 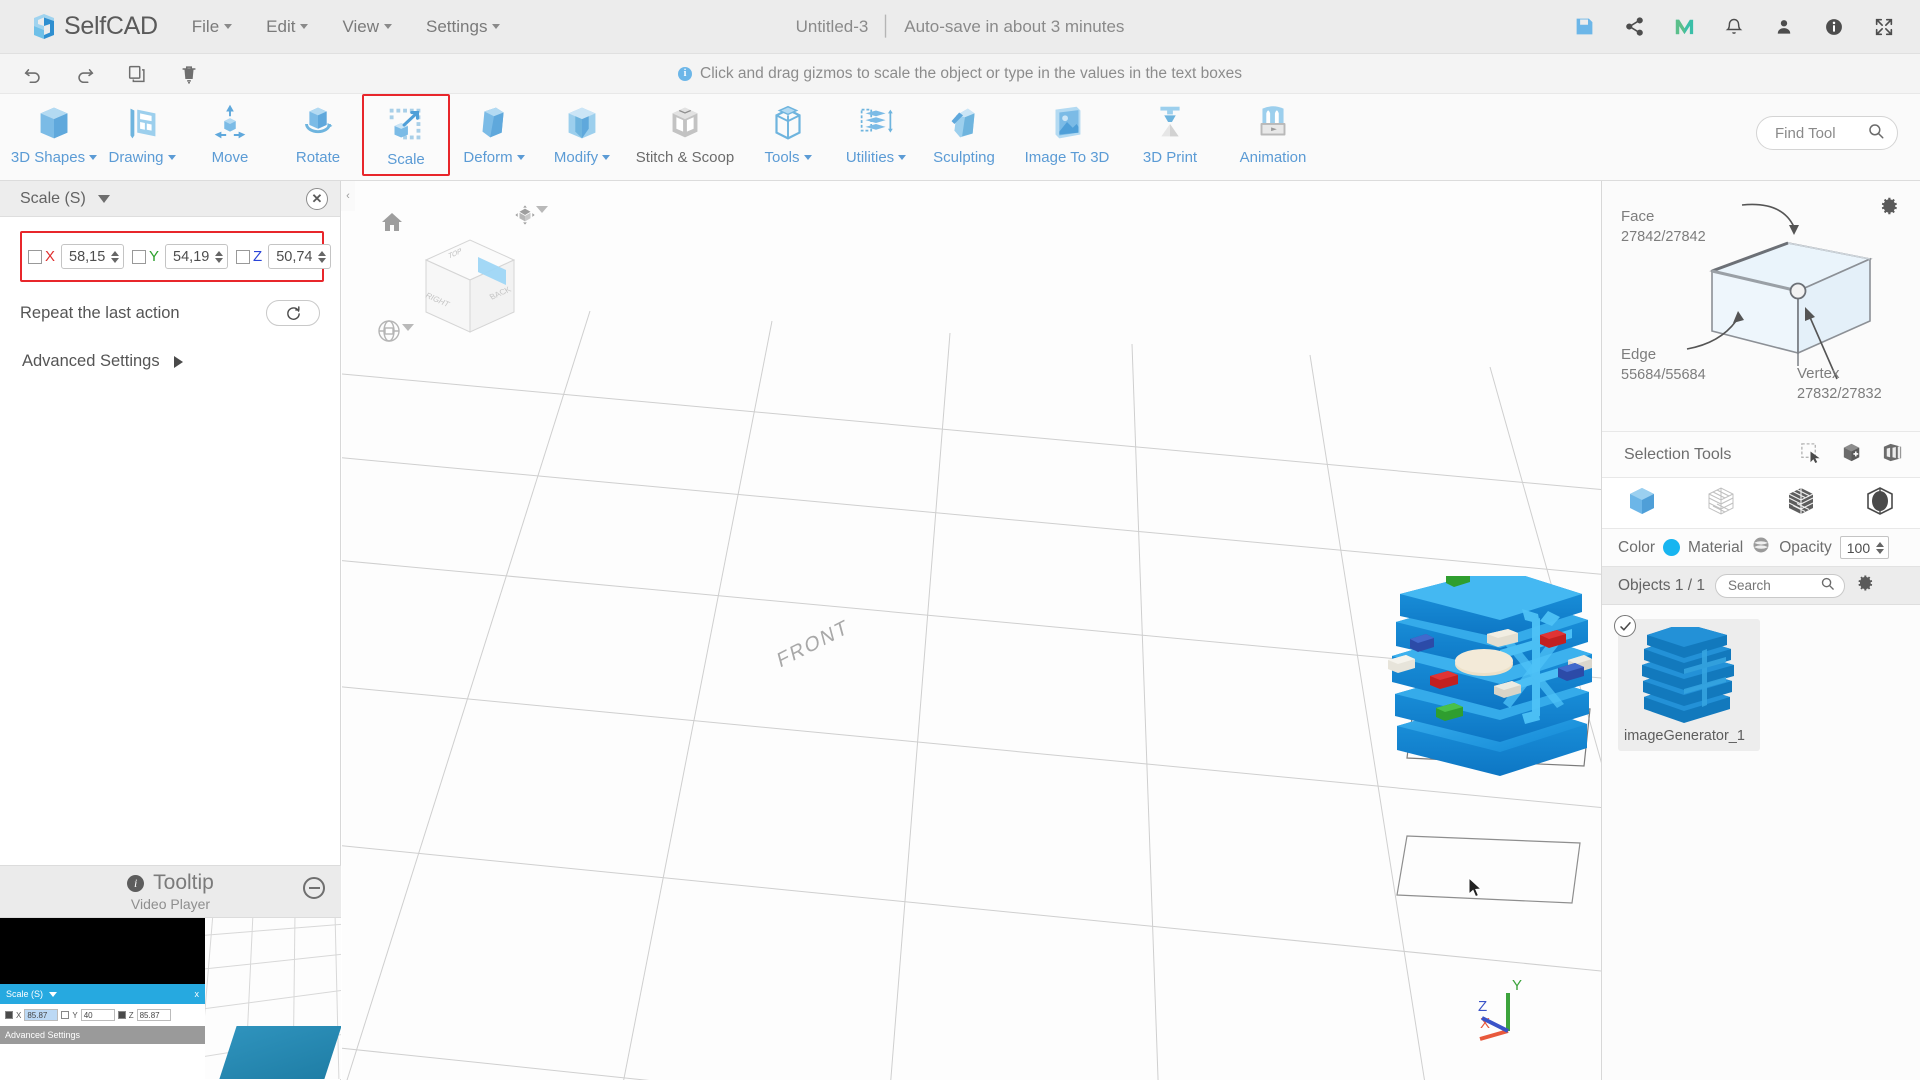 What do you see at coordinates (170, 891) in the screenshot?
I see `tooltip-header: i Tooltip Video Player` at bounding box center [170, 891].